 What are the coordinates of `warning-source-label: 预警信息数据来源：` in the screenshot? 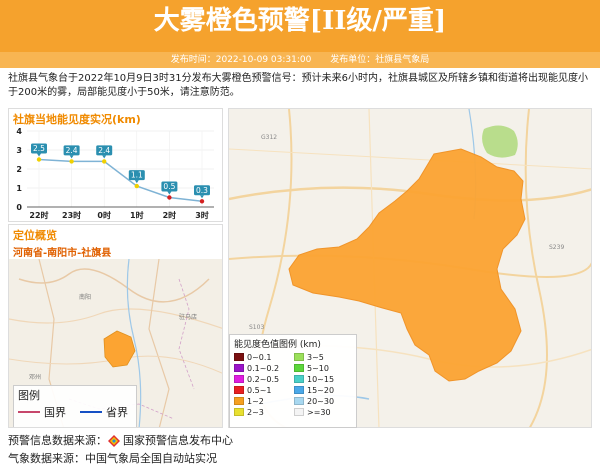 It's located at (57, 440).